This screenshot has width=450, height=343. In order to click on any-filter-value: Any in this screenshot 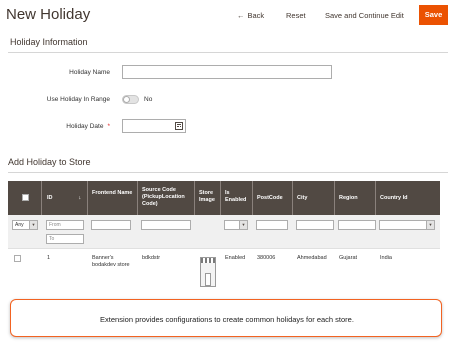, I will do `click(19, 225)`.